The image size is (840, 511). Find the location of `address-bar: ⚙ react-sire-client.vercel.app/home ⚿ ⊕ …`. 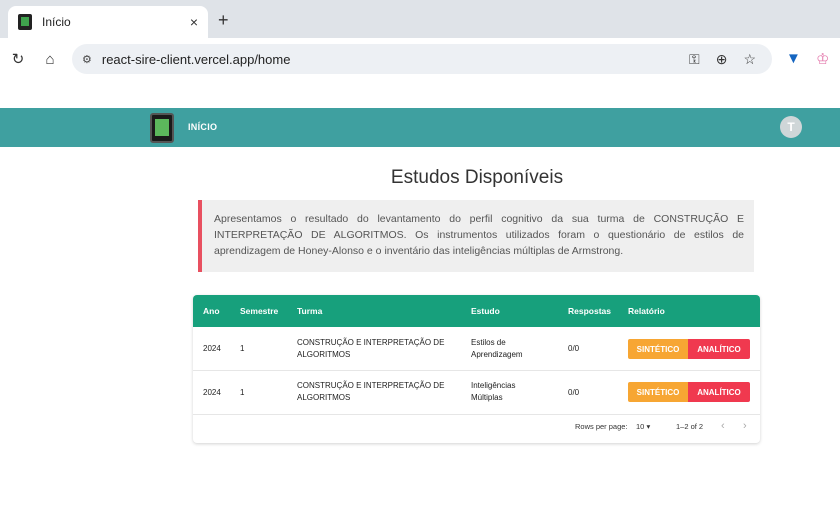

address-bar: ⚙ react-sire-client.vercel.app/home ⚿ ⊕ … is located at coordinates (422, 59).